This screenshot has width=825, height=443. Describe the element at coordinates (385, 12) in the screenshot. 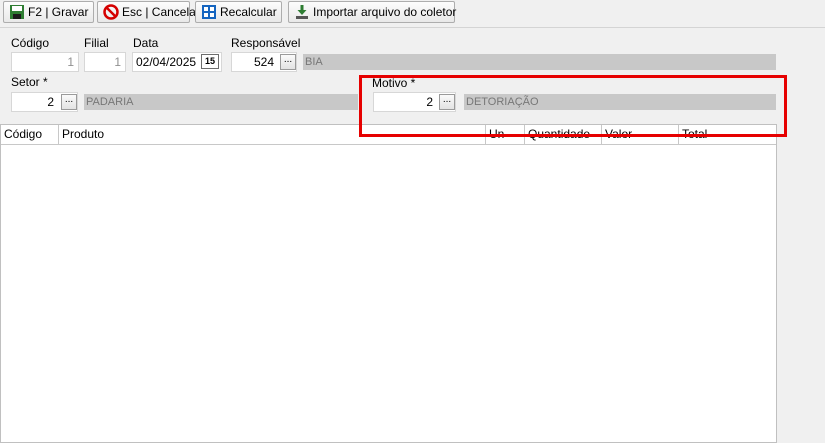

I see `import-collector-label: Importar arquivo do coletor` at that location.